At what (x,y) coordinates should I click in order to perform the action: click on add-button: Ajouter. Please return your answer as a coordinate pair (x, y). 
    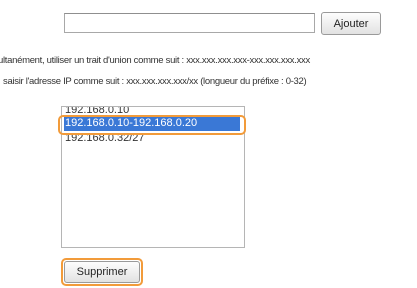
    Looking at the image, I should click on (351, 23).